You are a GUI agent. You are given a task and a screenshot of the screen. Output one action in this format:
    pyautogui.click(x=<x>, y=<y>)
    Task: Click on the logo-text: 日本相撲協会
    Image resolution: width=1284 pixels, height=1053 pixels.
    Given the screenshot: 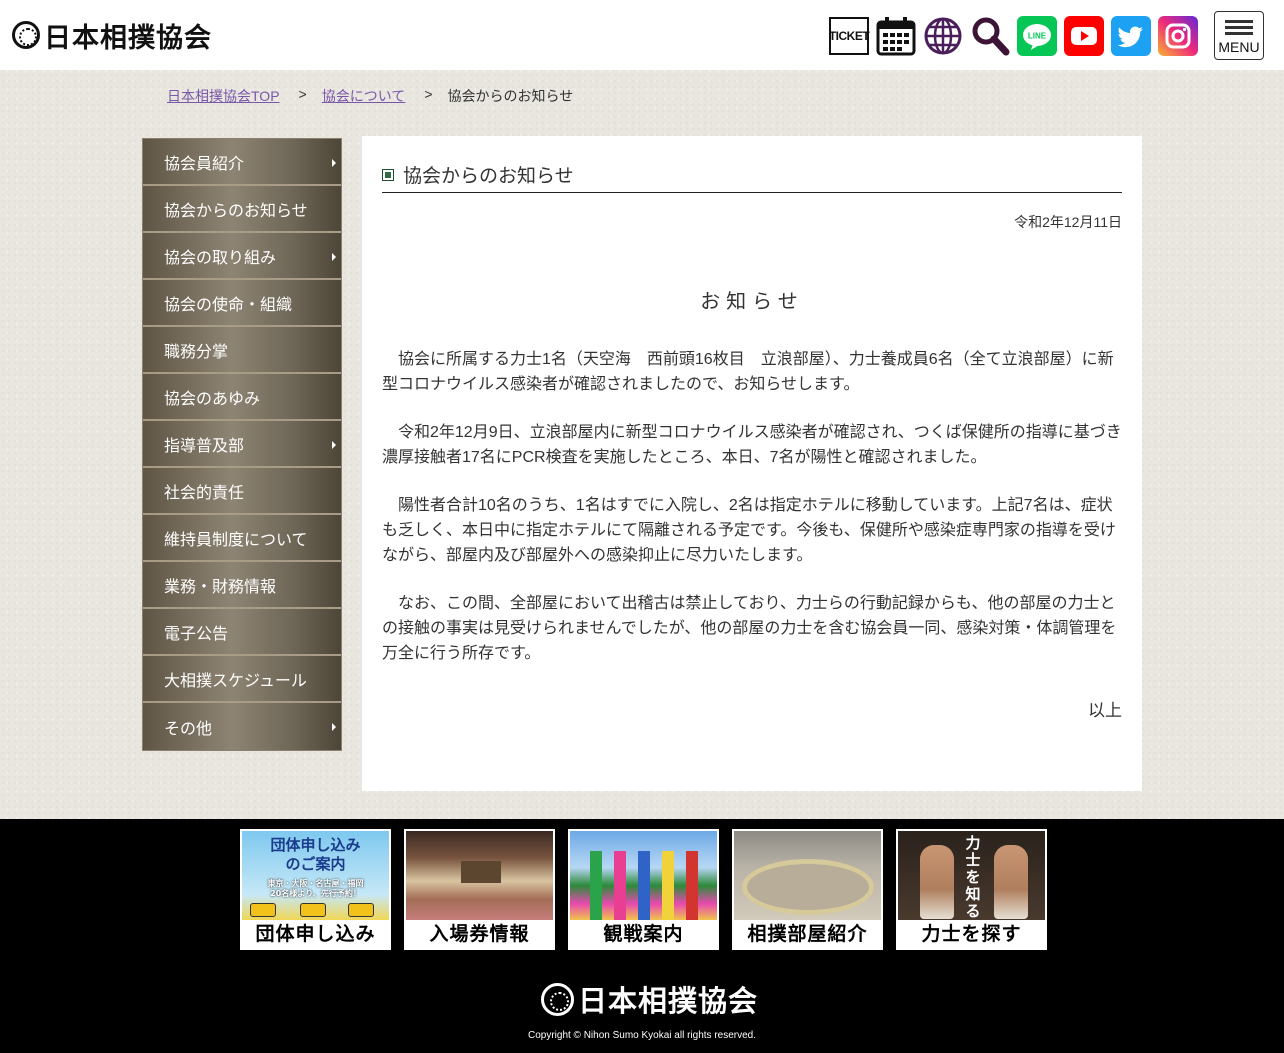 What is the action you would take?
    pyautogui.click(x=128, y=38)
    